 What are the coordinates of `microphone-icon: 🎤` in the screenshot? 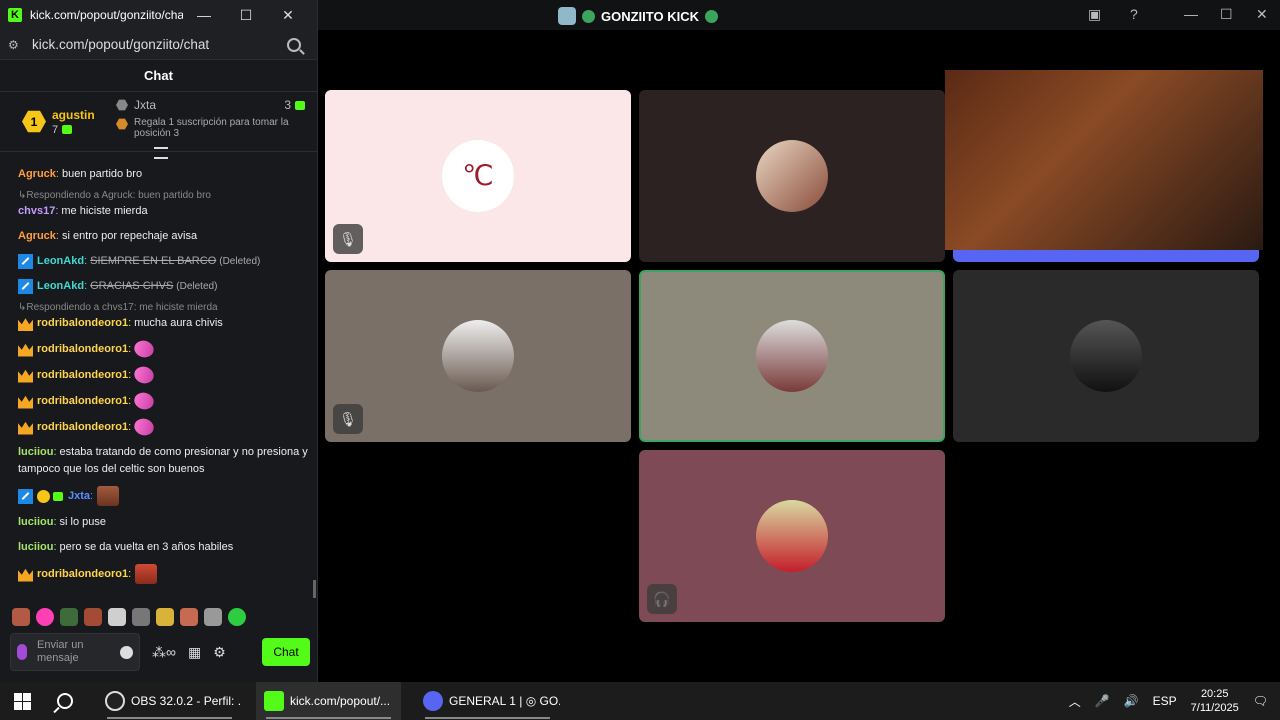 It's located at (1102, 701).